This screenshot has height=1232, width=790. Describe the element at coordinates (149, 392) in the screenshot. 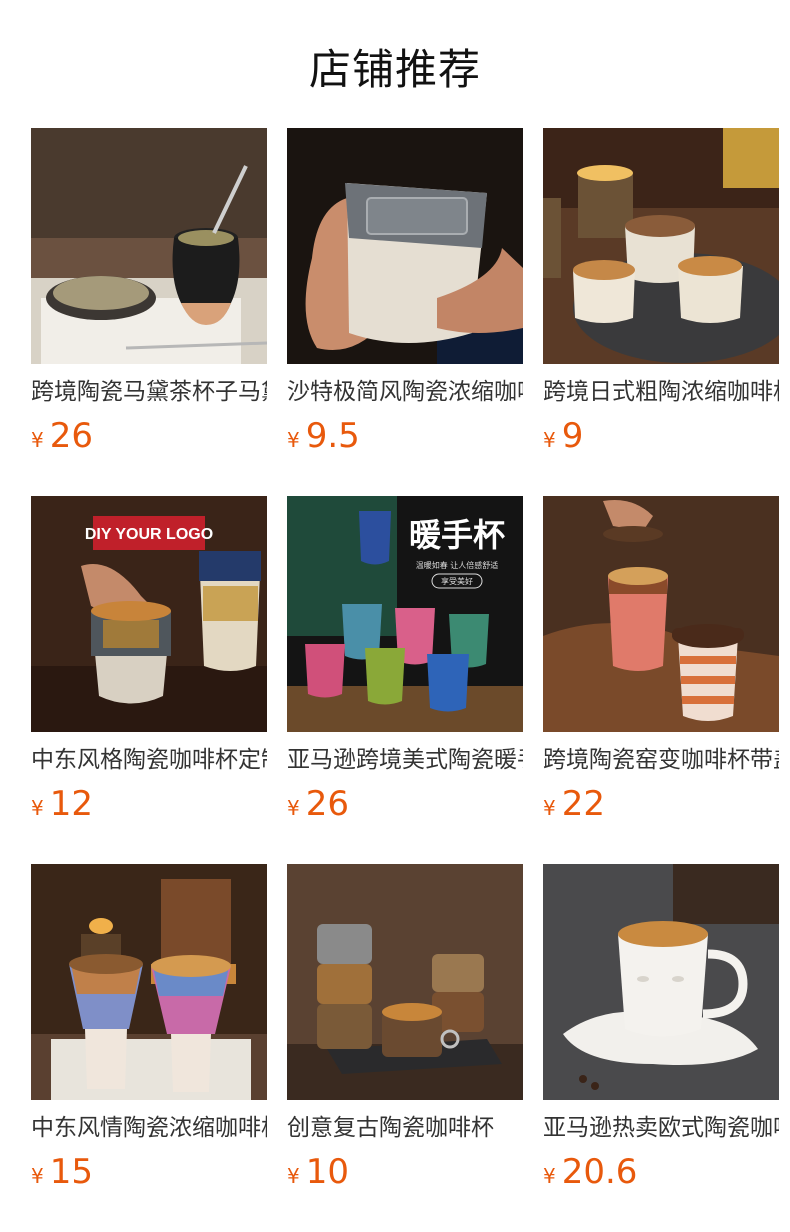

I see `product-name: 跨境陶瓷马黛茶杯子马黛茶壶` at that location.